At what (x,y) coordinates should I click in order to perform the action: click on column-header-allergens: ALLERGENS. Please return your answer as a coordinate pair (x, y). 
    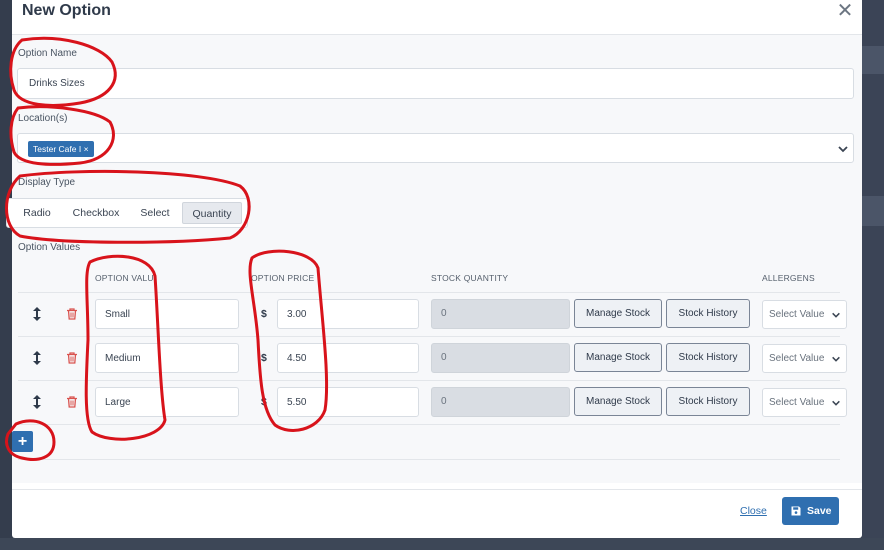
    Looking at the image, I should click on (788, 278).